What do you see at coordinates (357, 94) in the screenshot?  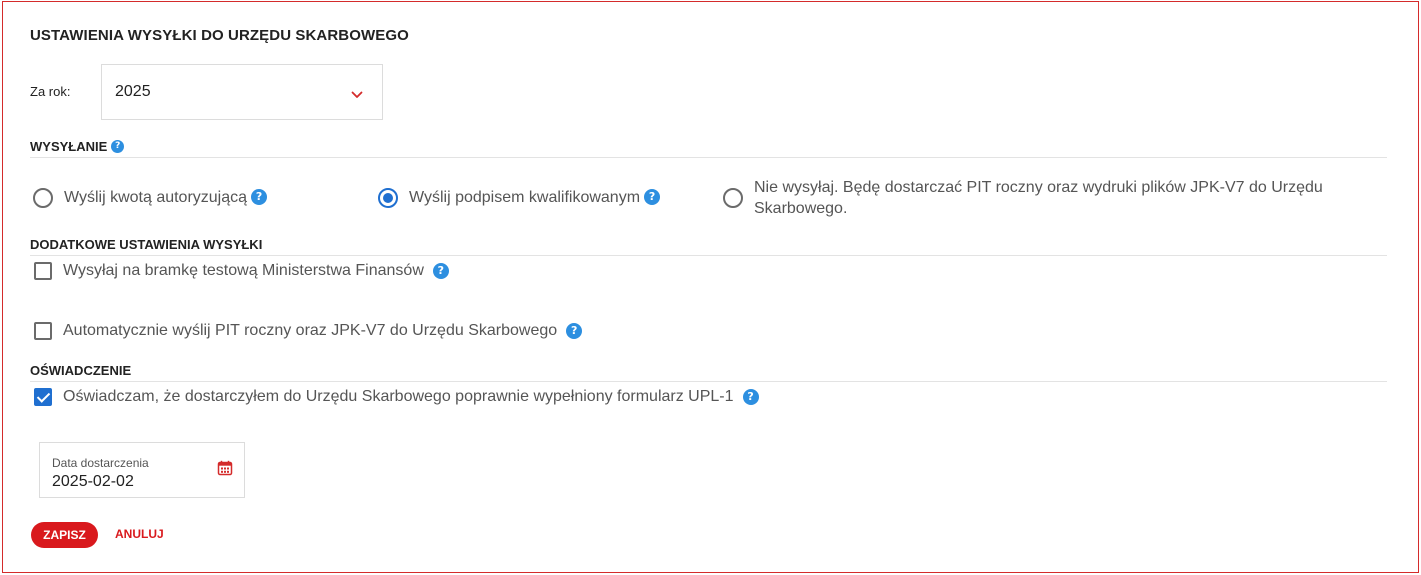 I see `chevron-down-icon` at bounding box center [357, 94].